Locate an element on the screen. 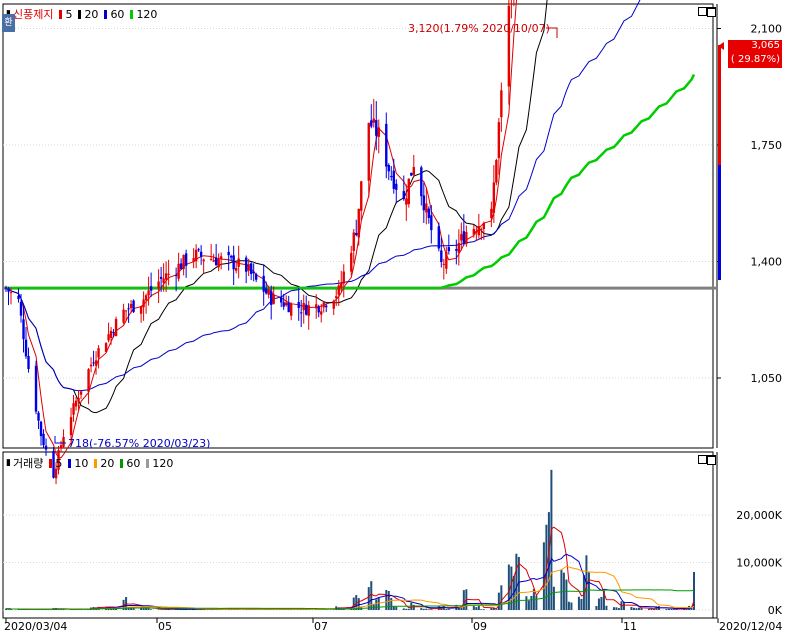 This screenshot has height=633, width=785. volume-ma120-legend: 120 is located at coordinates (157, 463).